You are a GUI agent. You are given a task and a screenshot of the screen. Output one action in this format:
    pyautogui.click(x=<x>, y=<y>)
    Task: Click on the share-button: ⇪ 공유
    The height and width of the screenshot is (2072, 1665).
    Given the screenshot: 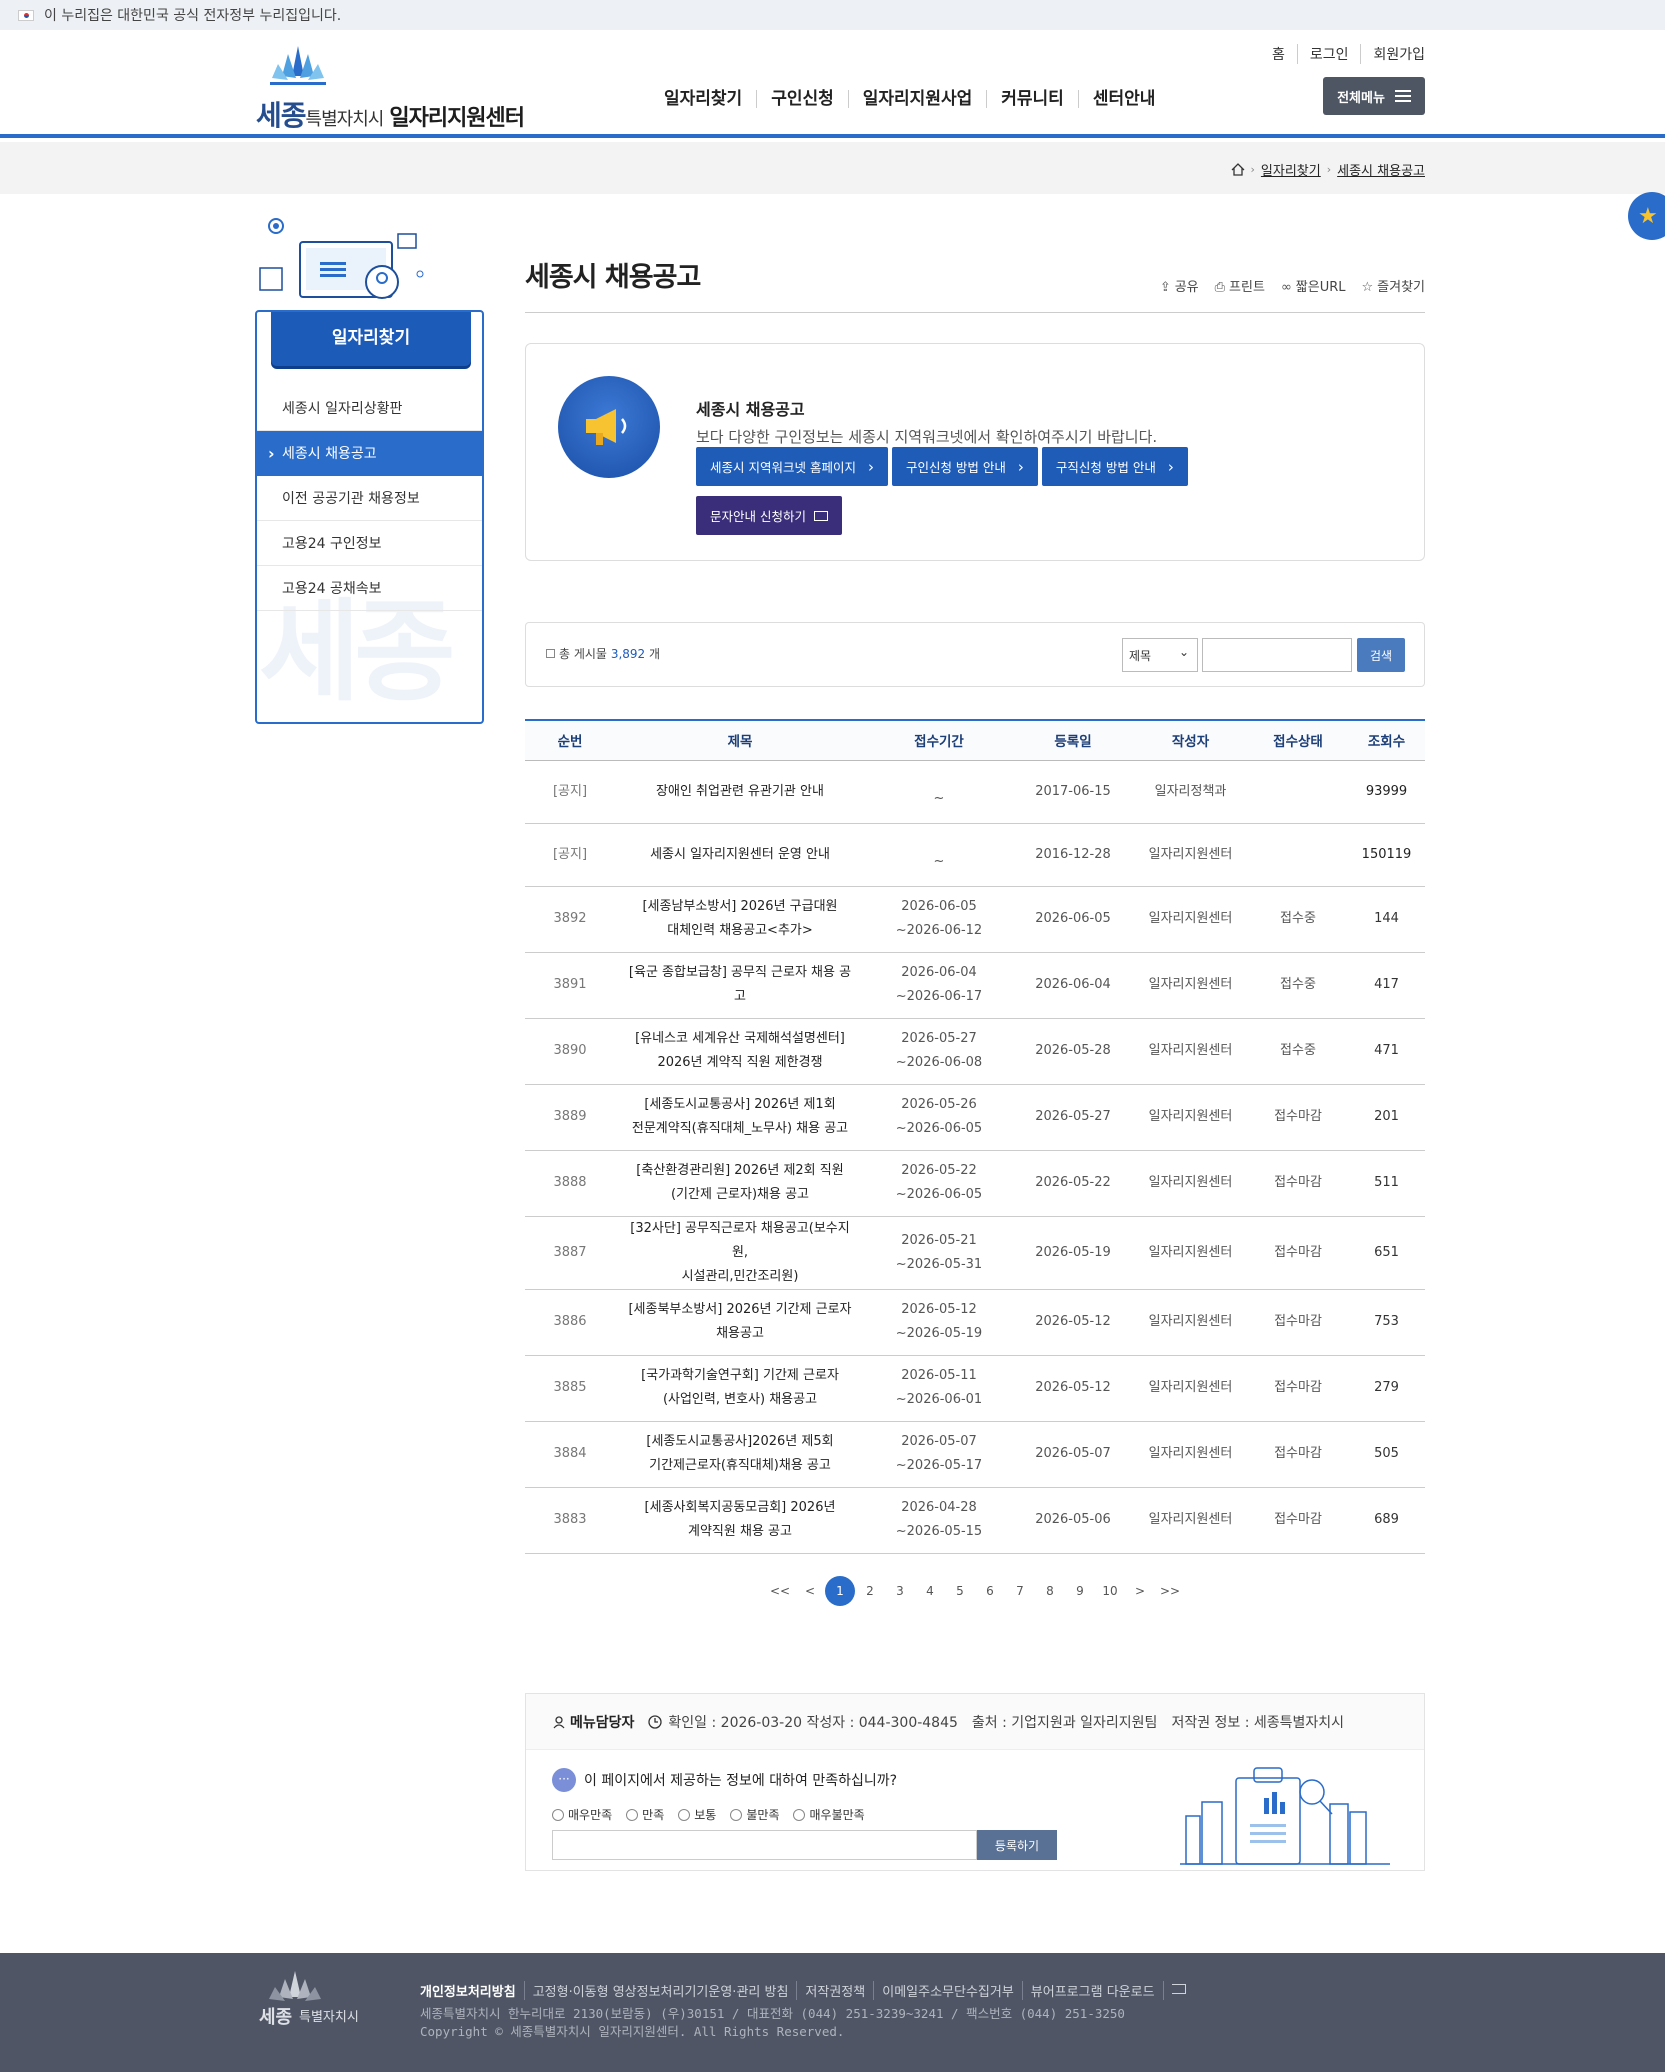 What is the action you would take?
    pyautogui.click(x=1179, y=285)
    